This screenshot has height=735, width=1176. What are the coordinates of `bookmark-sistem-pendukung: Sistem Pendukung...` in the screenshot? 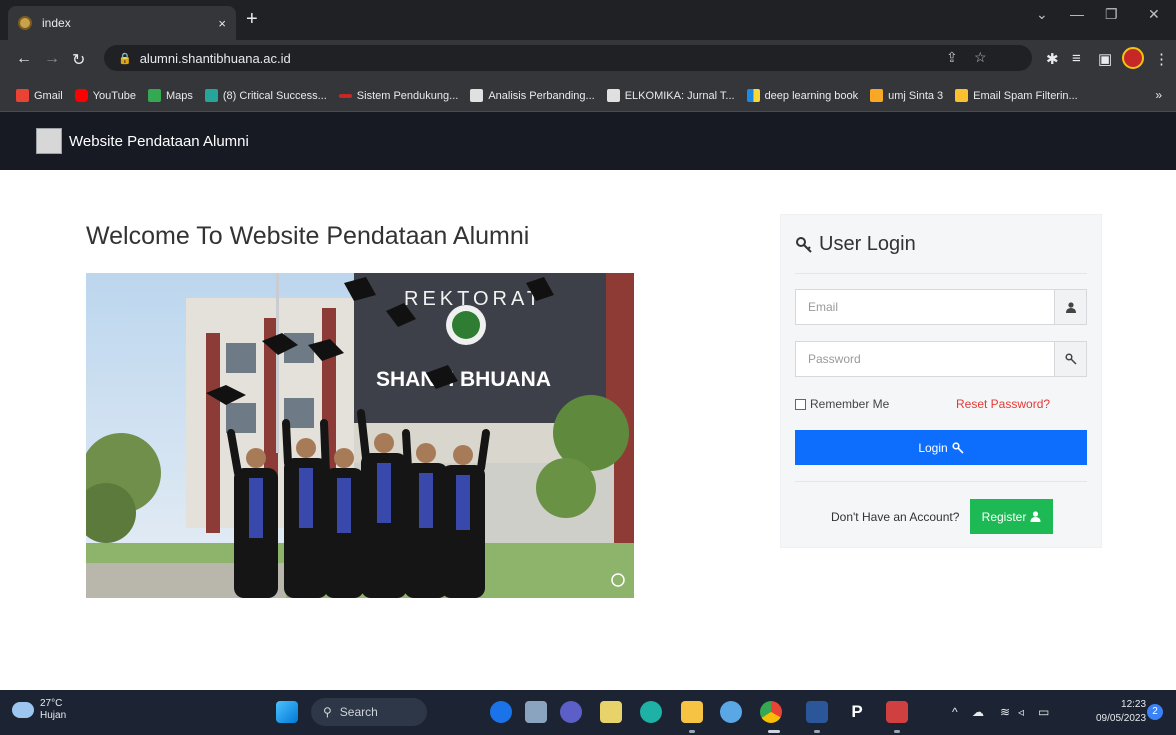 It's located at (398, 96).